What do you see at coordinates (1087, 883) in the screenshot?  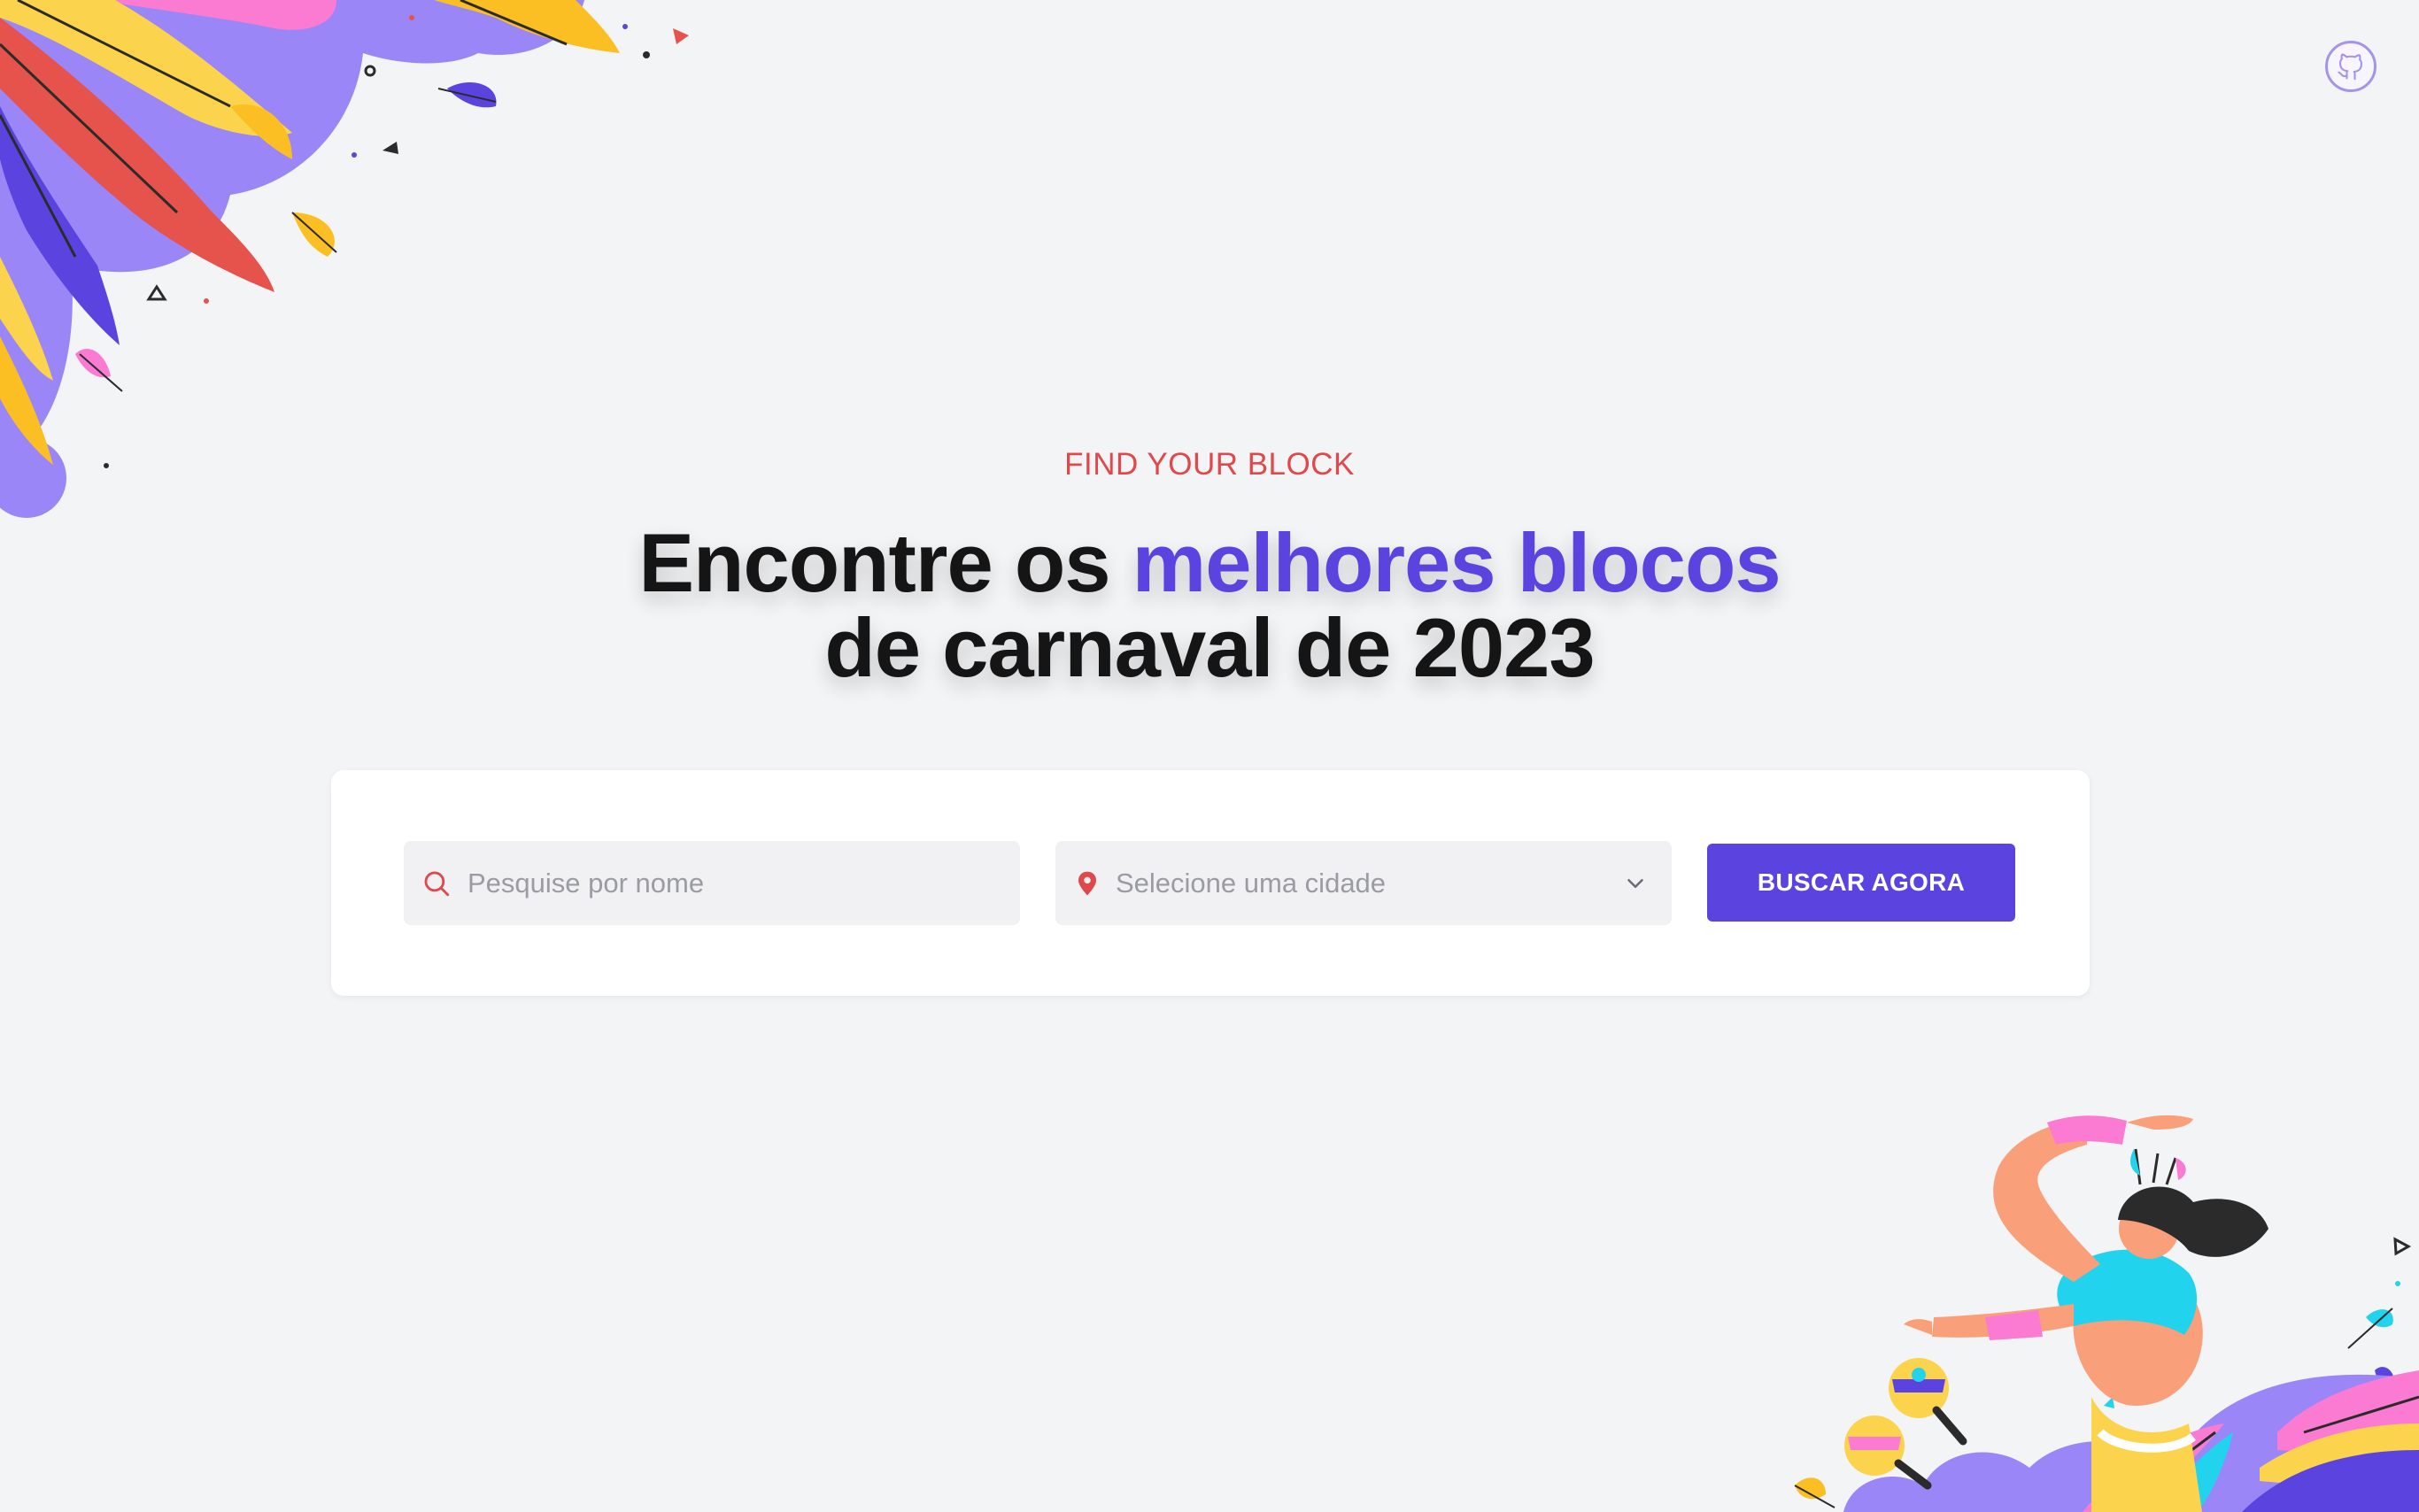 I see `map-pin-icon` at bounding box center [1087, 883].